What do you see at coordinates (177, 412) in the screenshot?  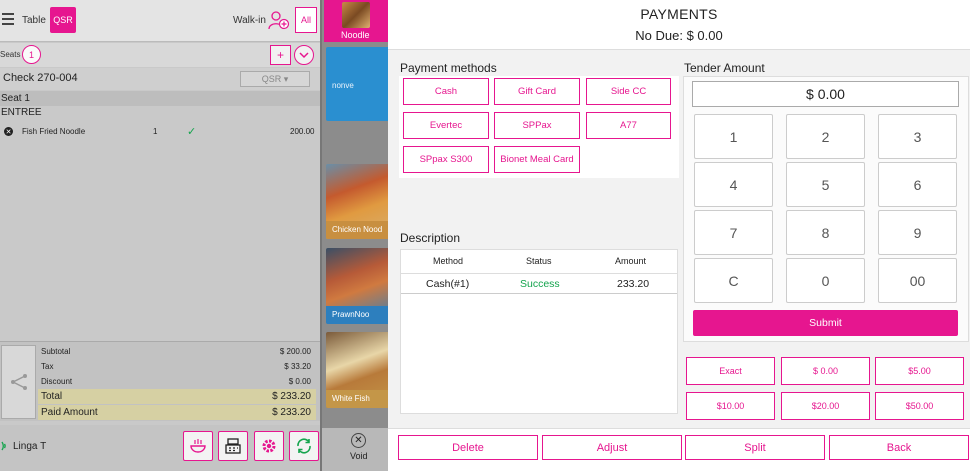 I see `paid-row: Paid Amount $ 233.20` at bounding box center [177, 412].